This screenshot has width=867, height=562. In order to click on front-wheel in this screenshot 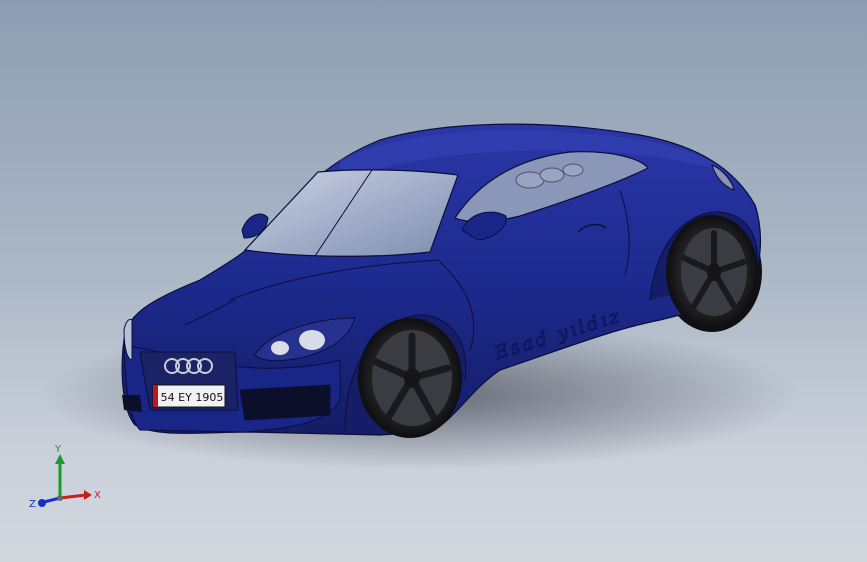, I will do `click(410, 378)`.